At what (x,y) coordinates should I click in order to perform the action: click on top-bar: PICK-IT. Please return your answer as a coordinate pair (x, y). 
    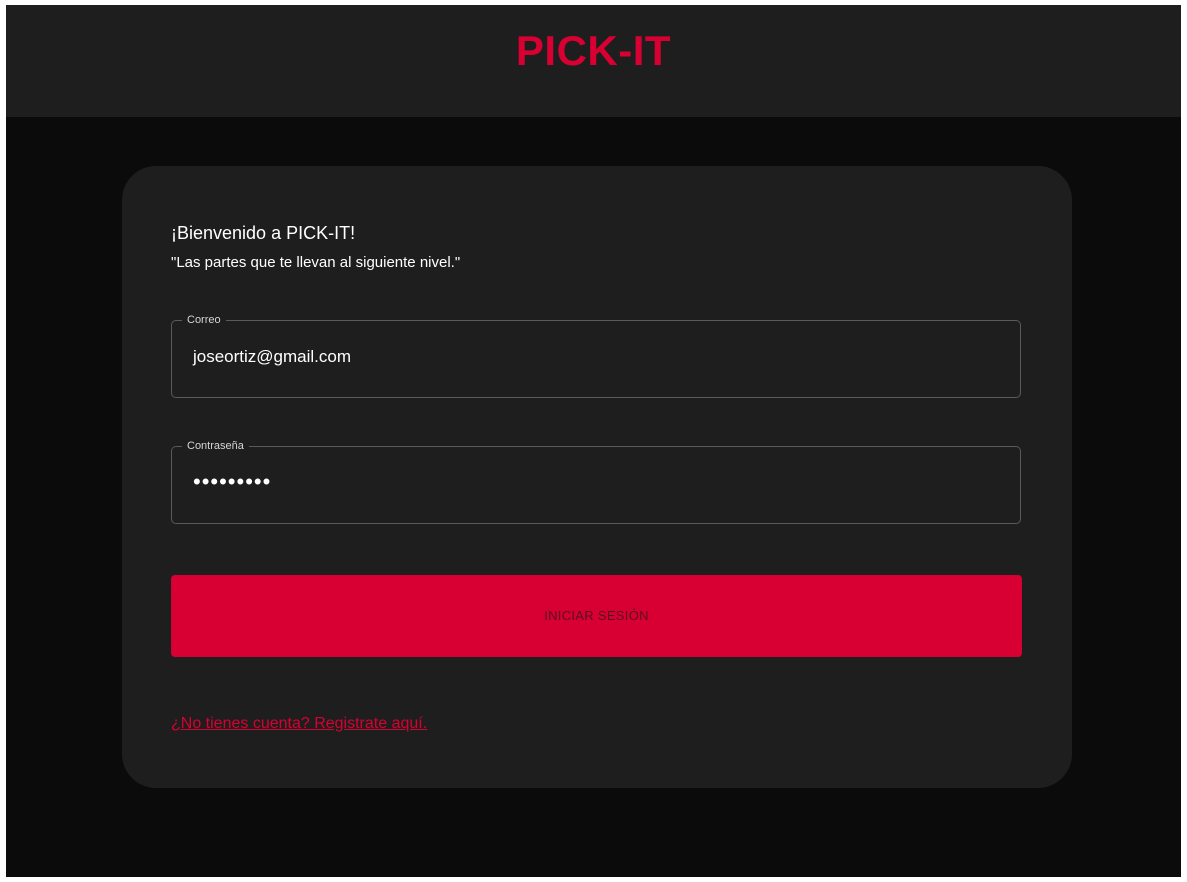
    Looking at the image, I should click on (593, 61).